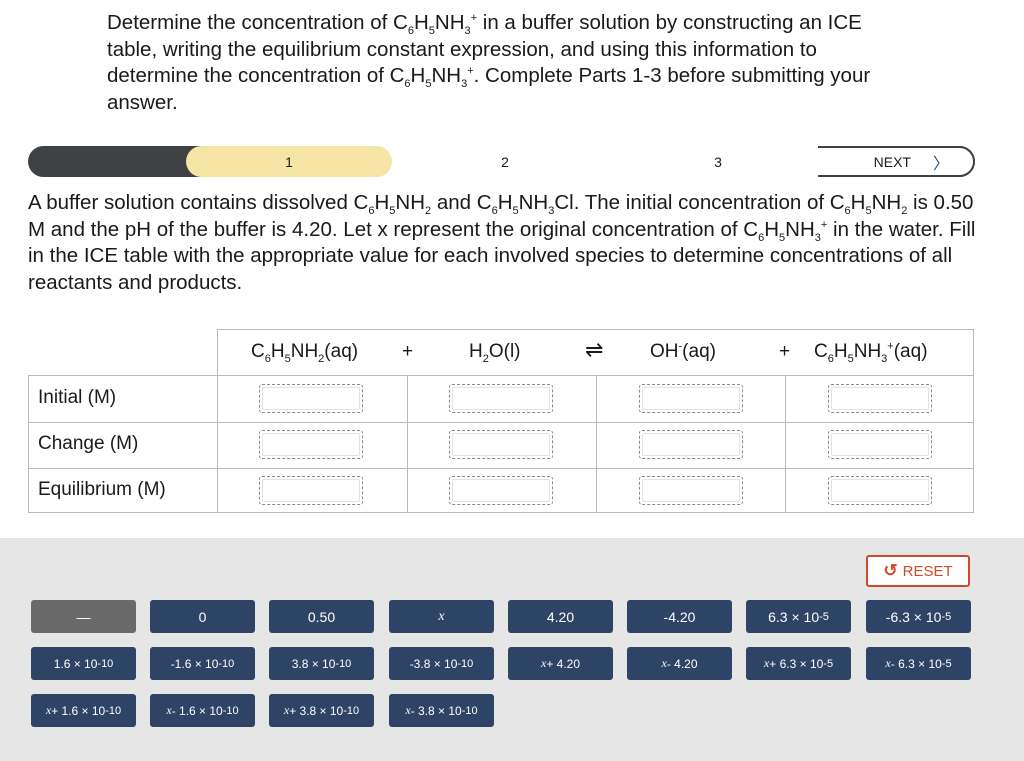  What do you see at coordinates (202, 710) in the screenshot?
I see `answer-tile: x - 1.6 × 10 -10` at bounding box center [202, 710].